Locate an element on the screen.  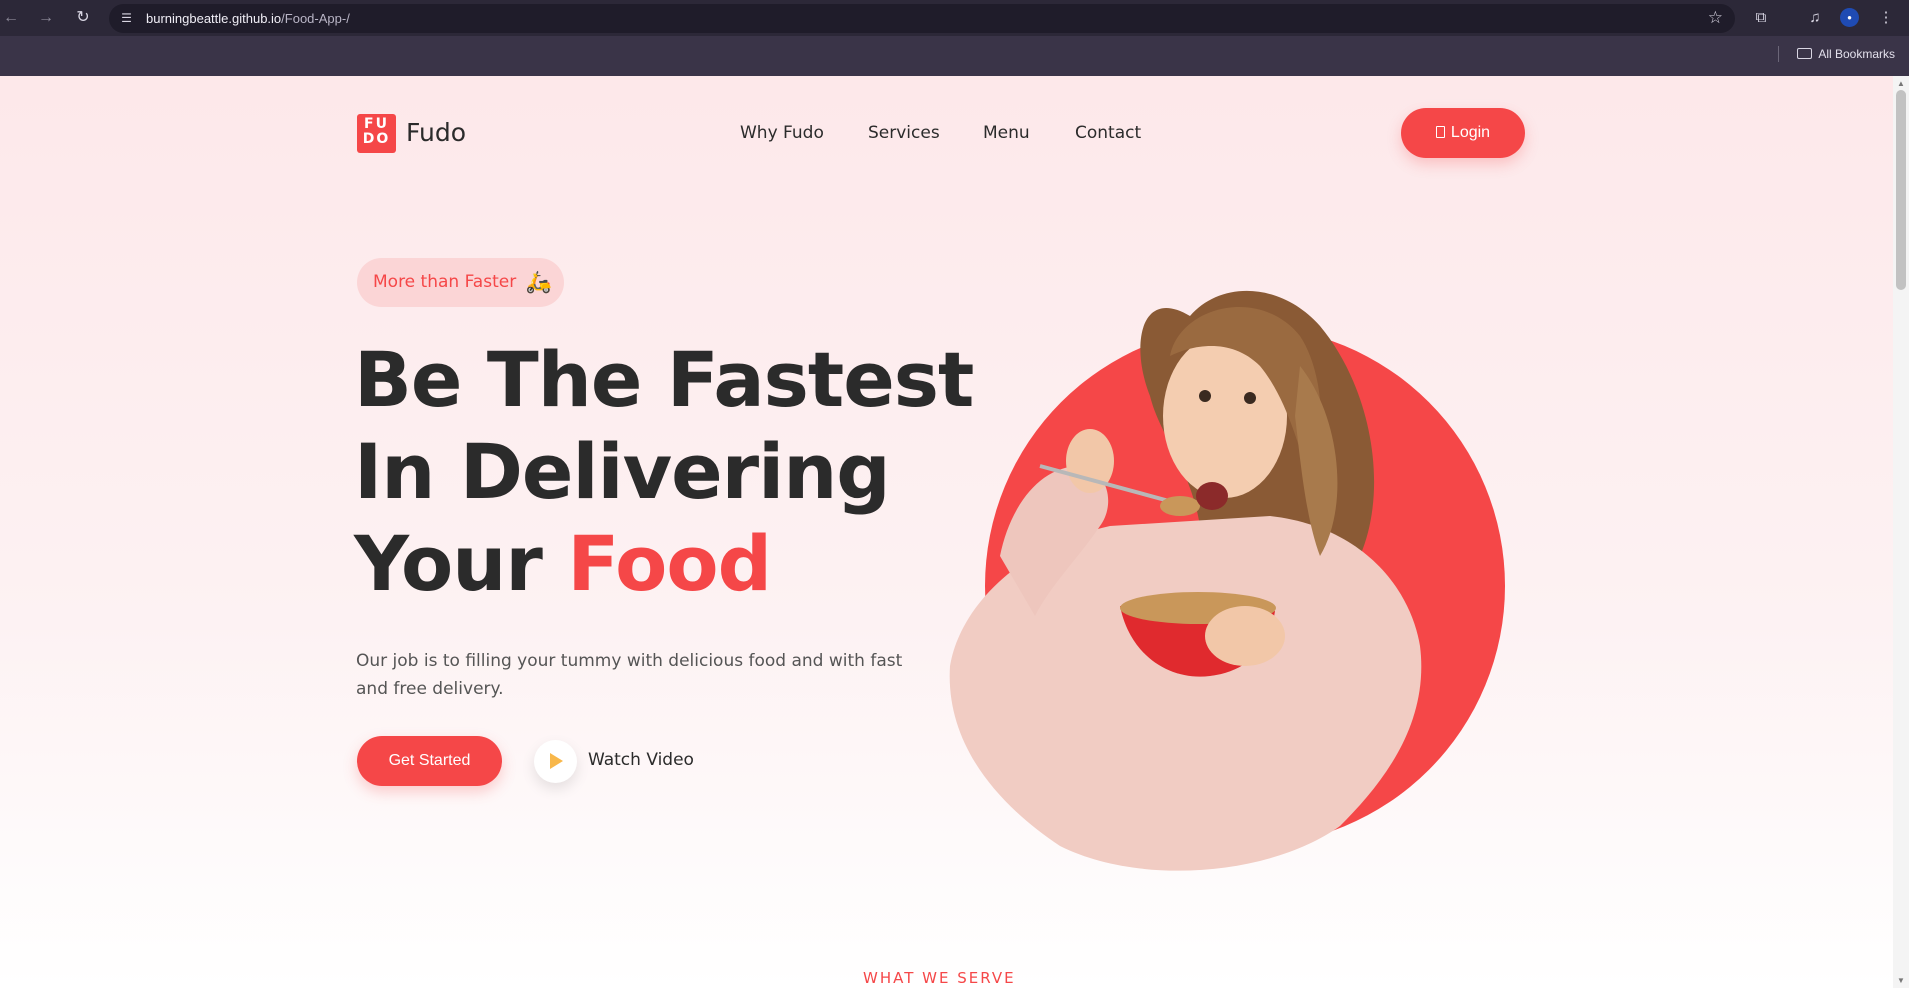
logo-text: Fudo is located at coordinates (436, 132).